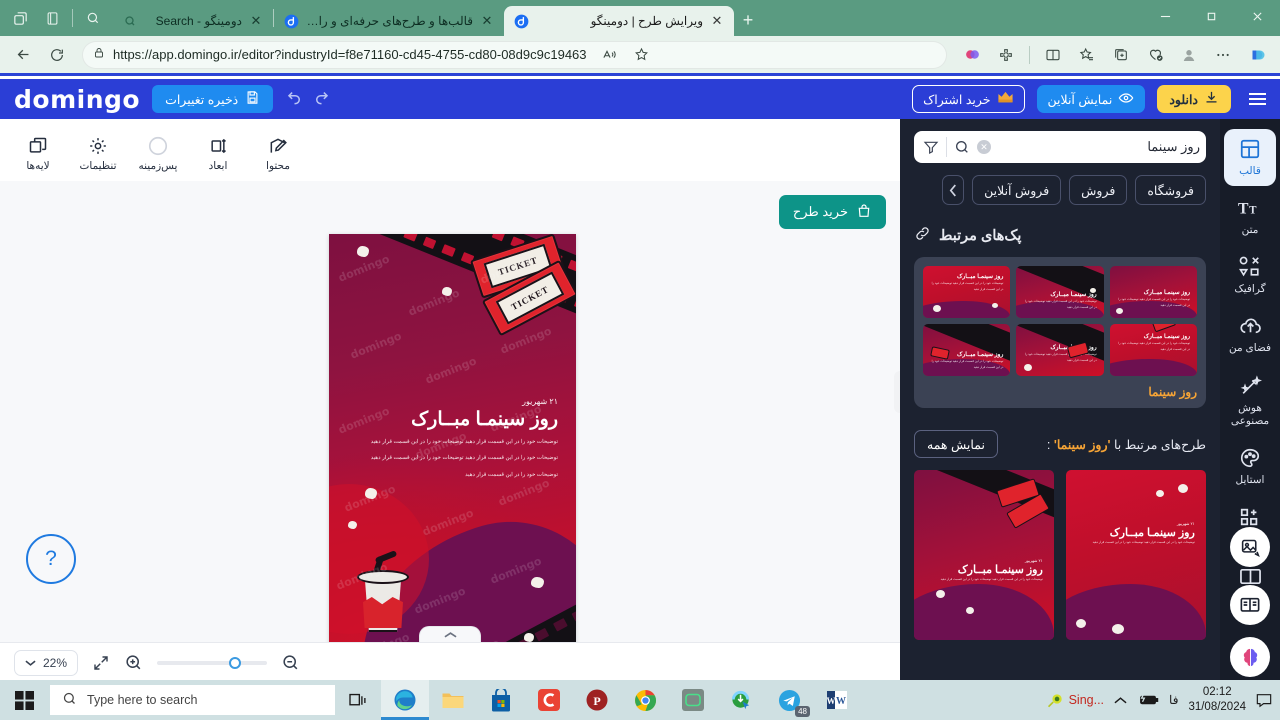 This screenshot has height=720, width=1280. I want to click on search-input, so click(1097, 147).